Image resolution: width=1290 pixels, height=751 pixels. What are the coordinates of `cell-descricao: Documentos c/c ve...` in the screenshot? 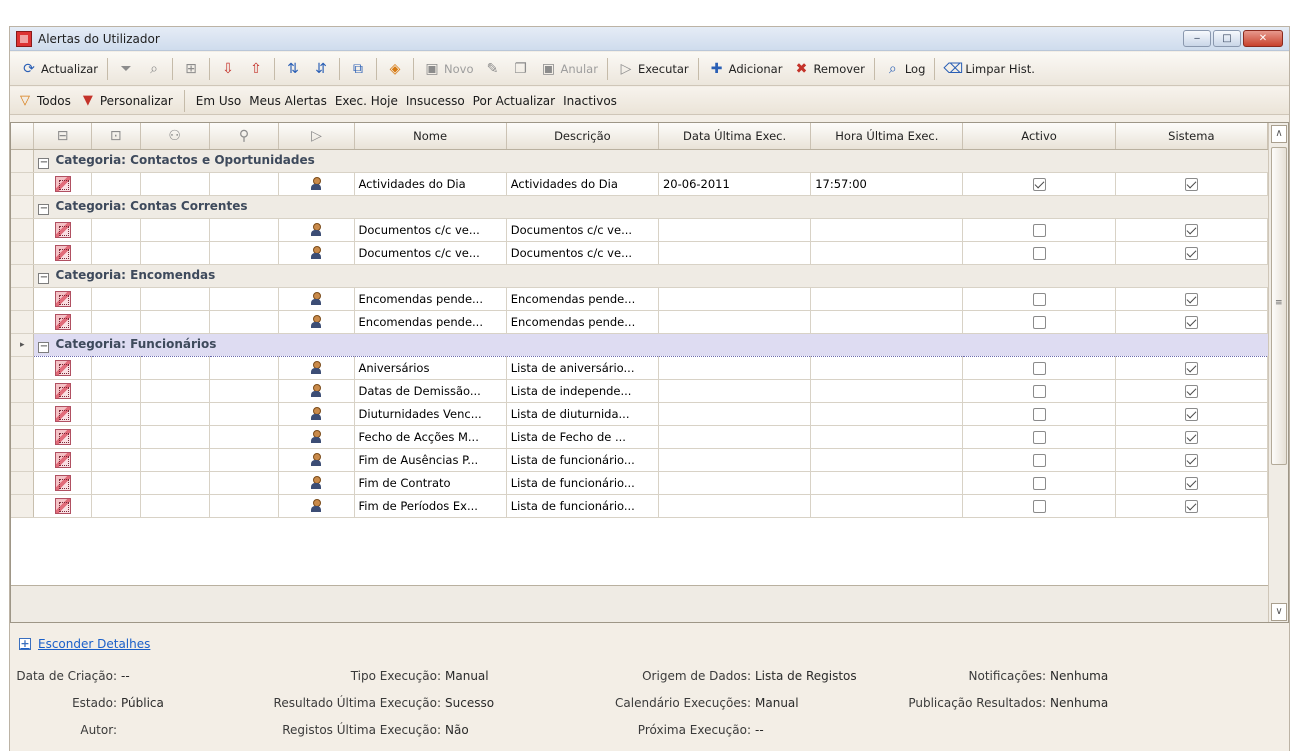 It's located at (582, 253).